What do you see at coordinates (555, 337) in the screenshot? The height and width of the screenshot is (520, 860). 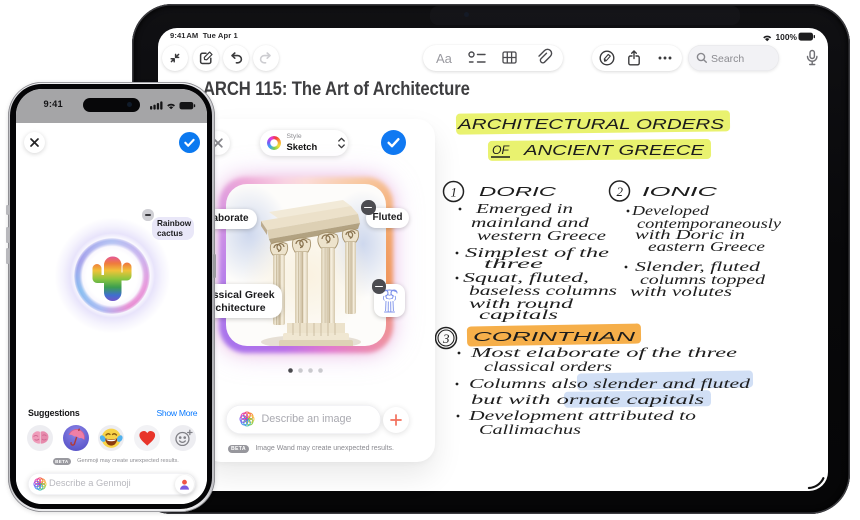 I see `svg-text: CORINTHIAN` at bounding box center [555, 337].